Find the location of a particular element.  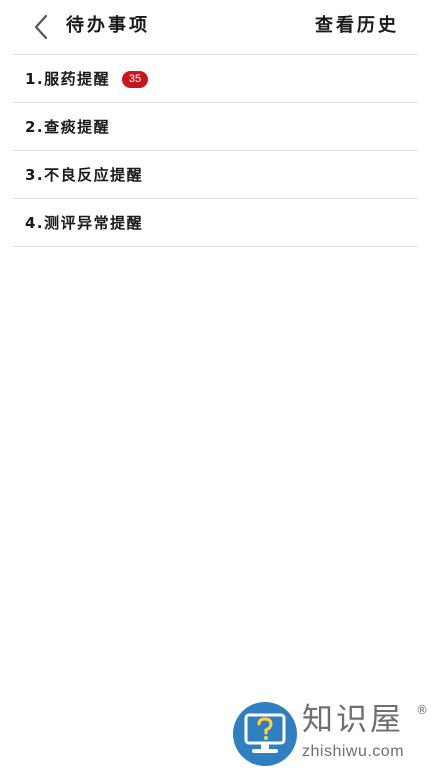

chevron-left-icon is located at coordinates (41, 27).